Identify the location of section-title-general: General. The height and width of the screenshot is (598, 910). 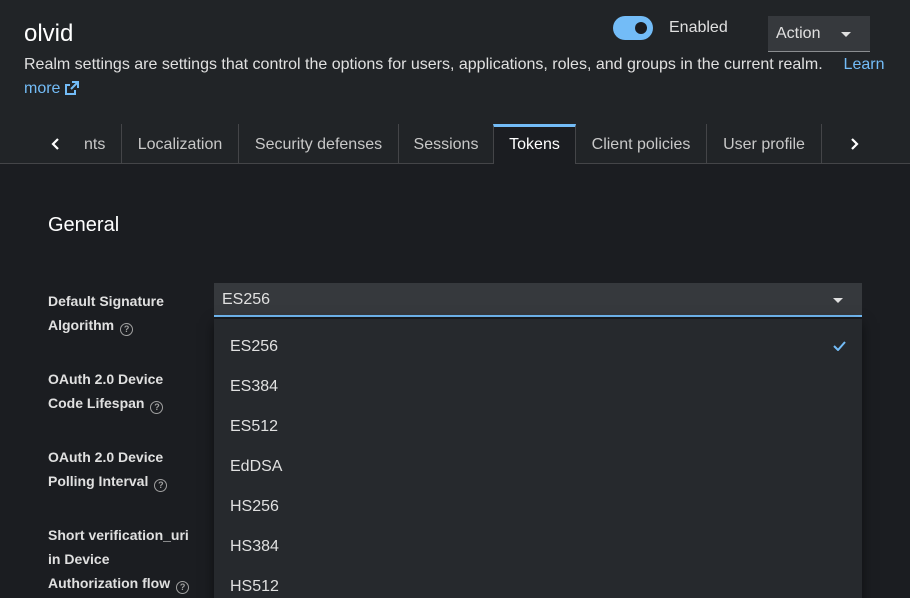
(84, 225).